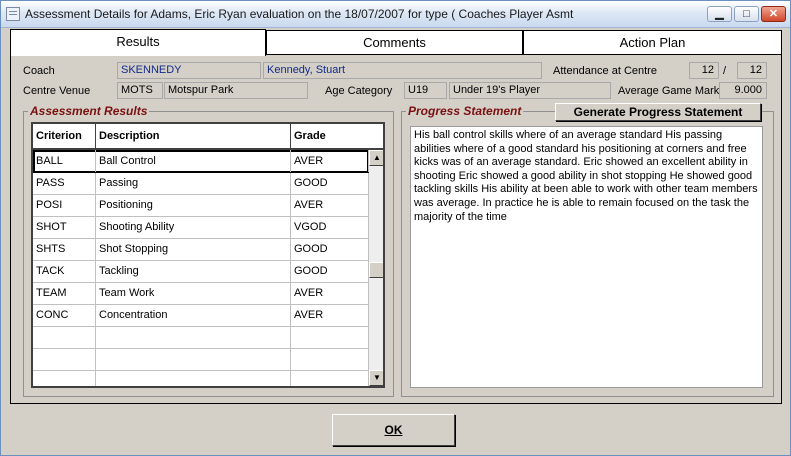 The width and height of the screenshot is (791, 456). I want to click on criterion-cell: POSI, so click(64, 205).